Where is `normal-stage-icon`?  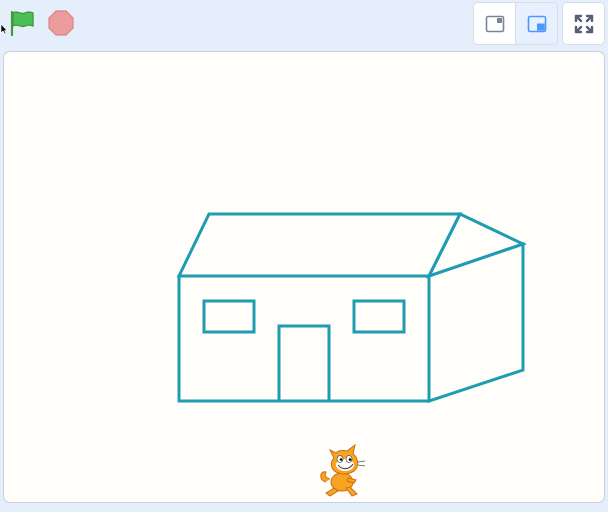 normal-stage-icon is located at coordinates (536, 23).